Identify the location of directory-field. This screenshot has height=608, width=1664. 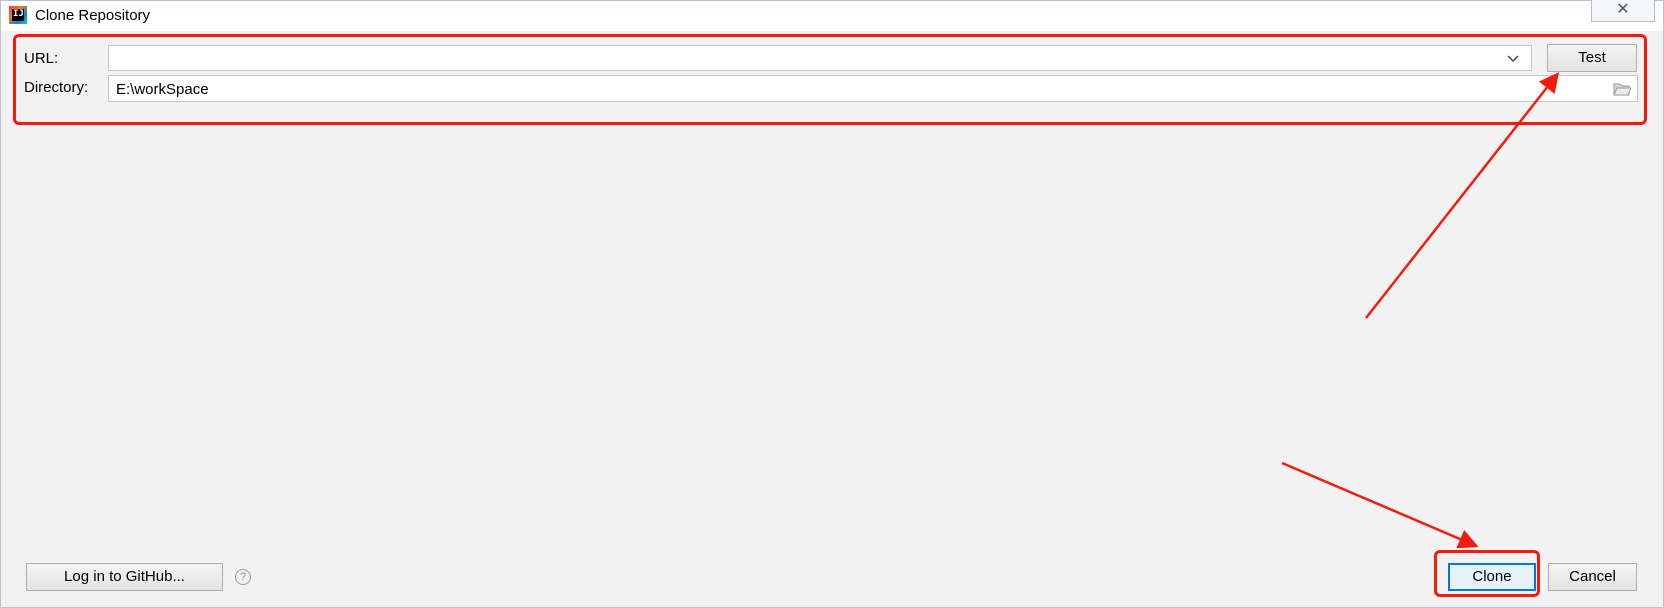
(873, 88).